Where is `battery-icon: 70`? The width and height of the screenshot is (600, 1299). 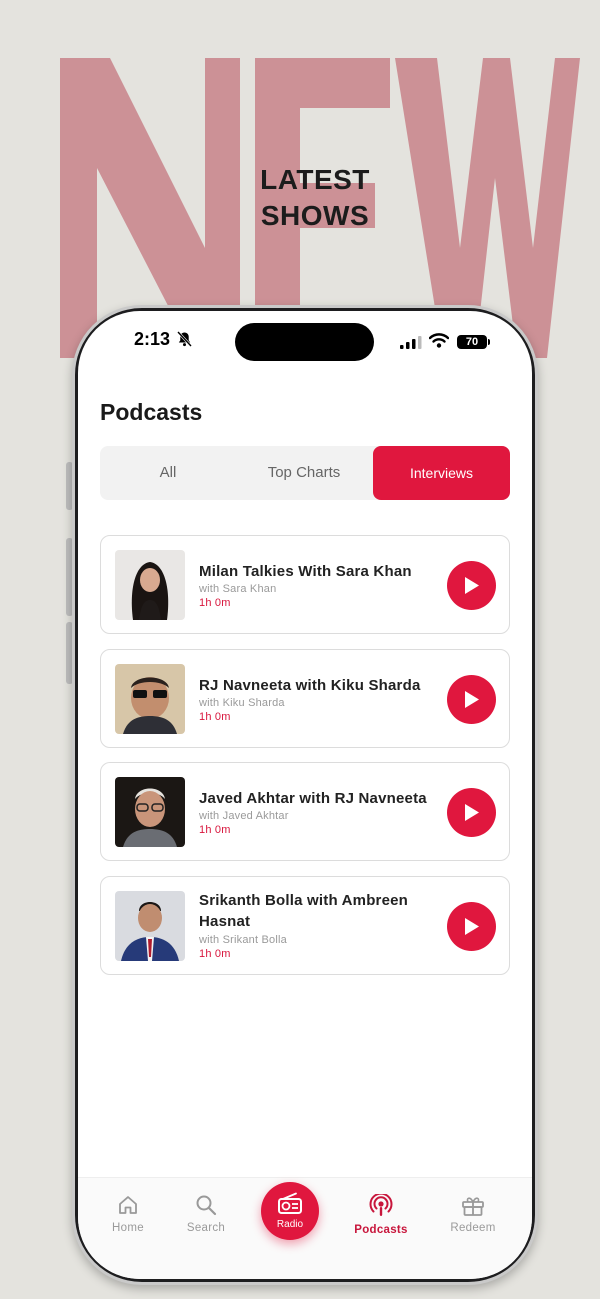
battery-icon: 70 is located at coordinates (472, 342).